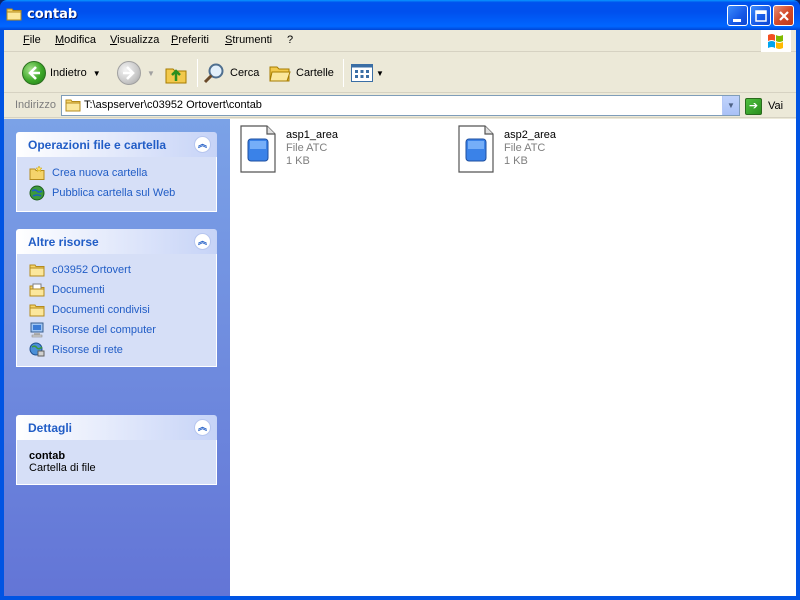 Image resolution: width=800 pixels, height=600 pixels. I want to click on folders-icon, so click(280, 74).